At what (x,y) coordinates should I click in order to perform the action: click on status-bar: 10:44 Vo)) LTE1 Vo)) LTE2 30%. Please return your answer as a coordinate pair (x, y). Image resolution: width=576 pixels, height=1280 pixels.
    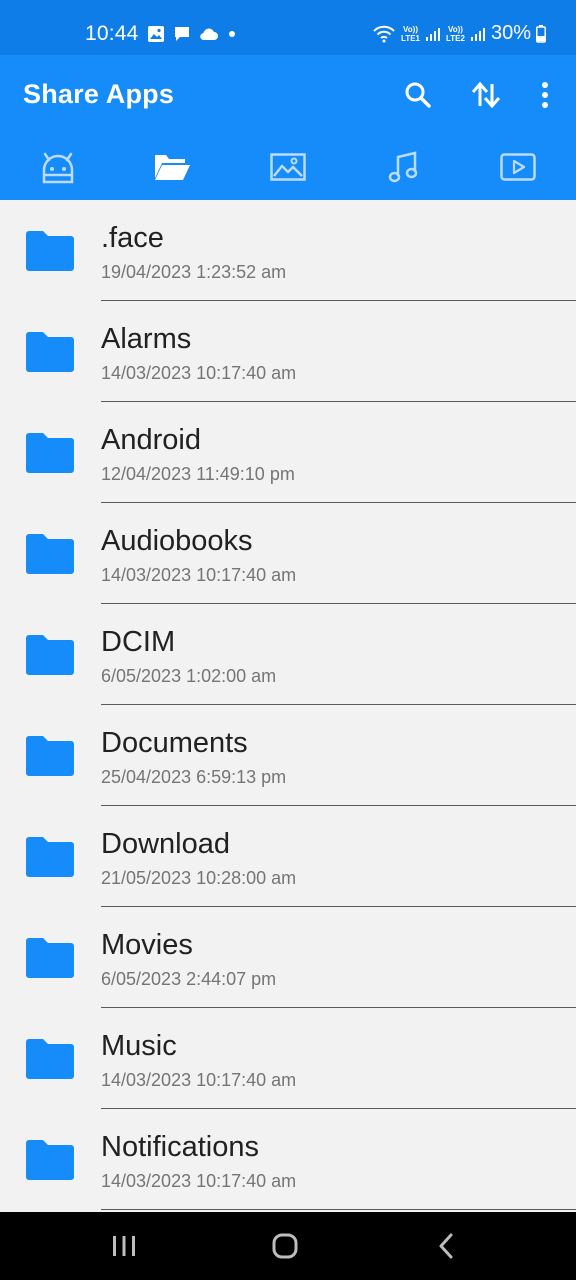
    Looking at the image, I should click on (288, 27).